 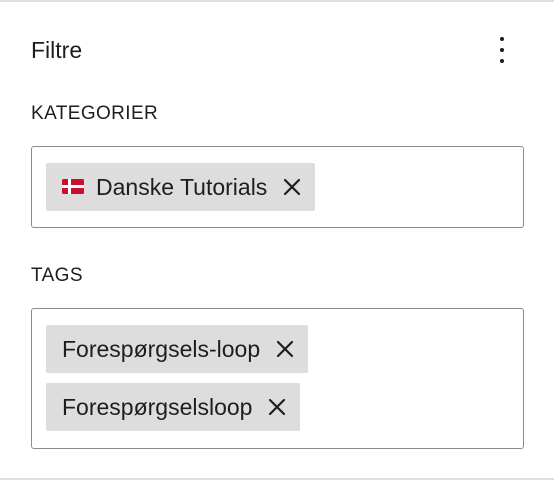 What do you see at coordinates (157, 406) in the screenshot?
I see `tag-token-label: Forespørgselsloop` at bounding box center [157, 406].